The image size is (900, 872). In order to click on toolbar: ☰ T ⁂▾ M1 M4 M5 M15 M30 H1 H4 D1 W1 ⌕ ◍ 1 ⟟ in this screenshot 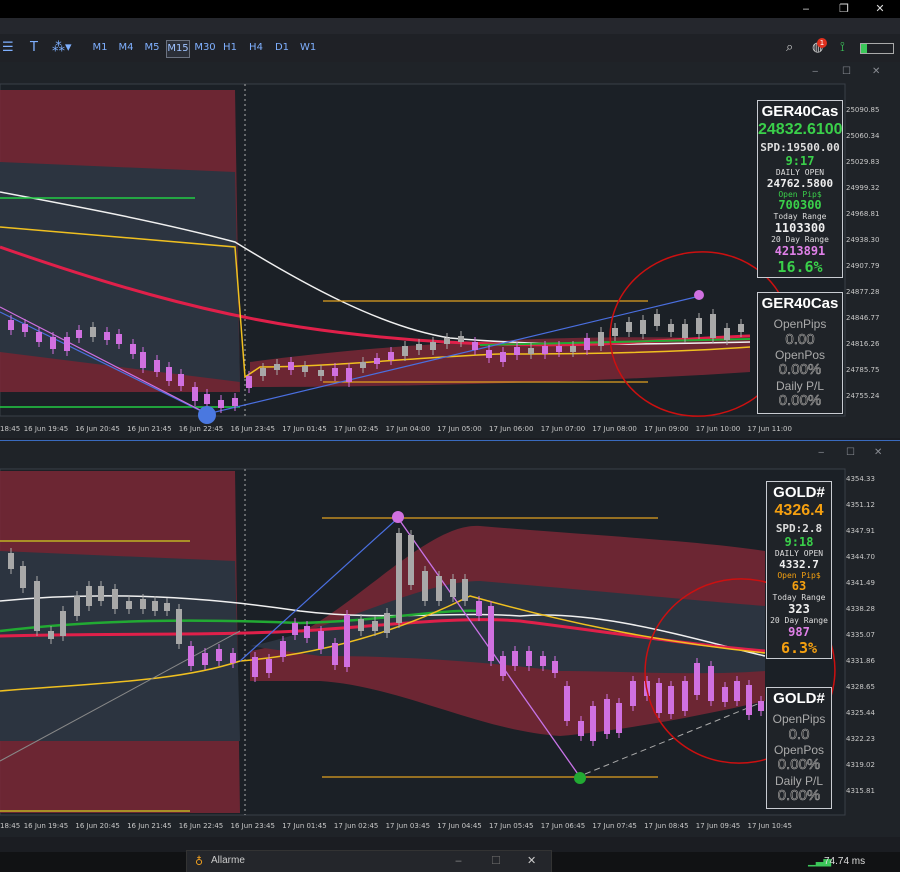, I will do `click(450, 48)`.